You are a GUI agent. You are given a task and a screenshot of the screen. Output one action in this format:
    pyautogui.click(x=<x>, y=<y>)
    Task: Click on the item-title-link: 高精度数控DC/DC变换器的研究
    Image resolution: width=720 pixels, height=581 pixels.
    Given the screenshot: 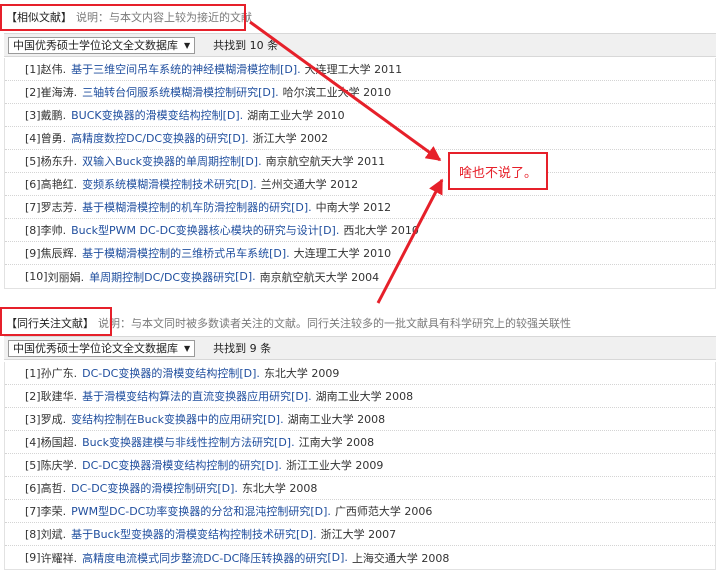 What is the action you would take?
    pyautogui.click(x=149, y=138)
    